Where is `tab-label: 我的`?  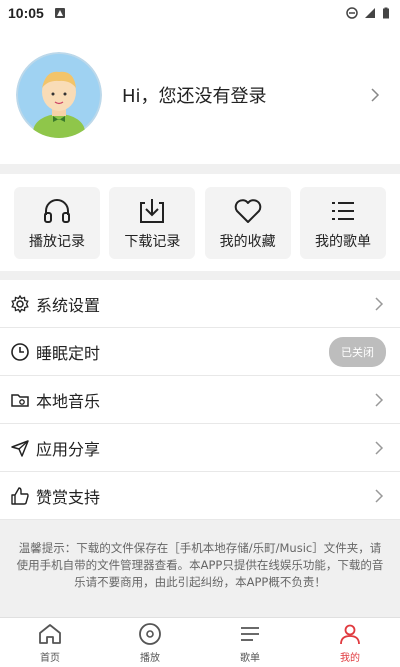
tab-label: 我的 is located at coordinates (350, 658).